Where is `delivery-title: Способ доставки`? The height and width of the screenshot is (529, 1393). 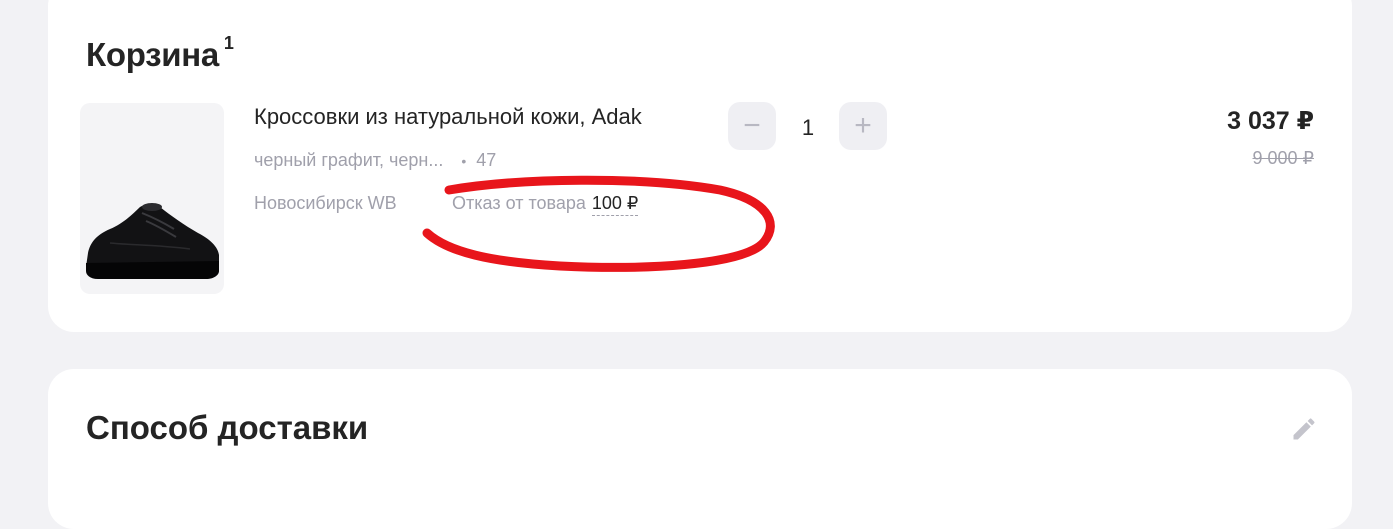 delivery-title: Способ доставки is located at coordinates (227, 427).